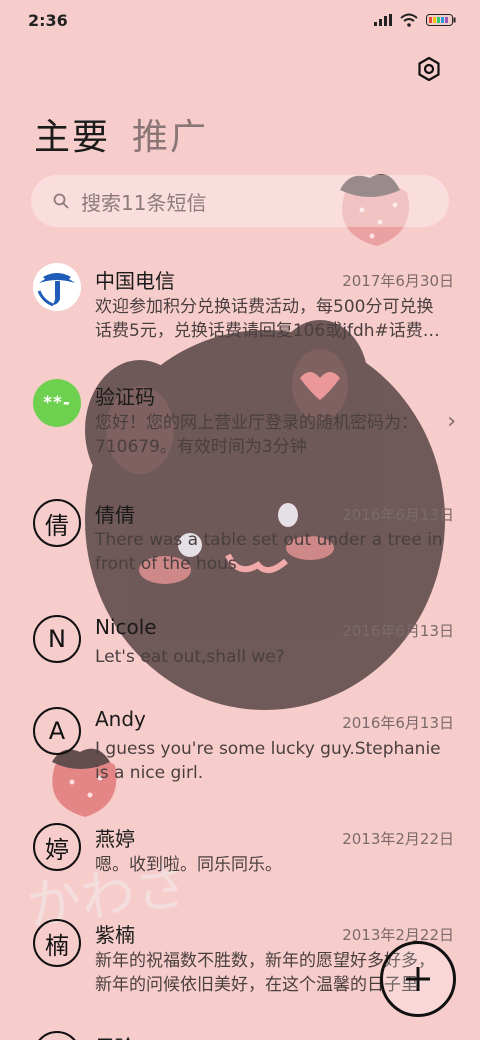  What do you see at coordinates (383, 20) in the screenshot?
I see `signal-icon` at bounding box center [383, 20].